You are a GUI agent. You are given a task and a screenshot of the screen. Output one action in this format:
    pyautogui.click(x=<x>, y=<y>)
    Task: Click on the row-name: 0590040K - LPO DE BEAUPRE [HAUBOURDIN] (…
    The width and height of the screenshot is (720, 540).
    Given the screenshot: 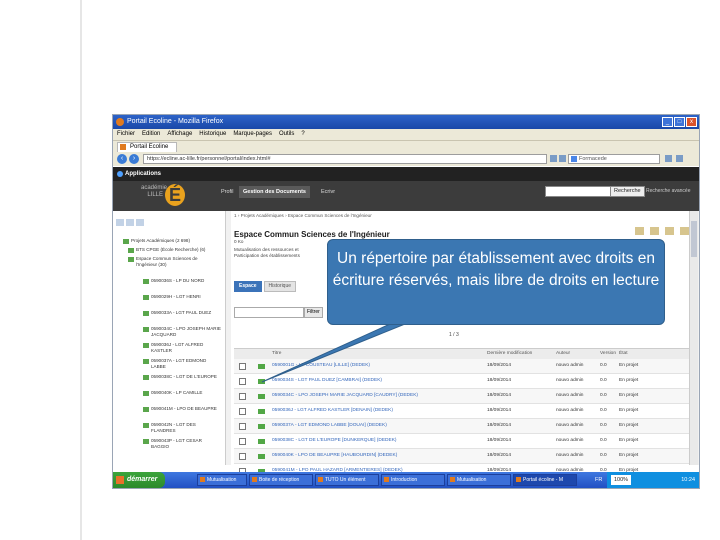 What is the action you would take?
    pyautogui.click(x=334, y=456)
    